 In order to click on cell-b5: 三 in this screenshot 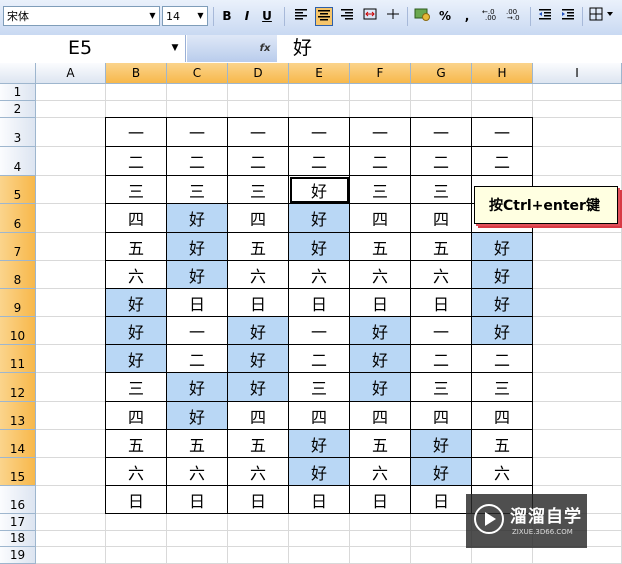, I will do `click(136, 190)`.